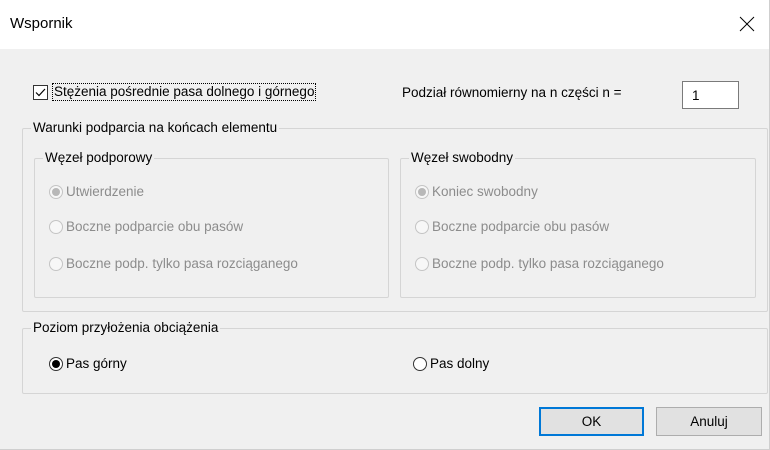  What do you see at coordinates (182, 263) in the screenshot?
I see `support-lateral-tension-label: Boczne podp. tylko pasa rozciąganego` at bounding box center [182, 263].